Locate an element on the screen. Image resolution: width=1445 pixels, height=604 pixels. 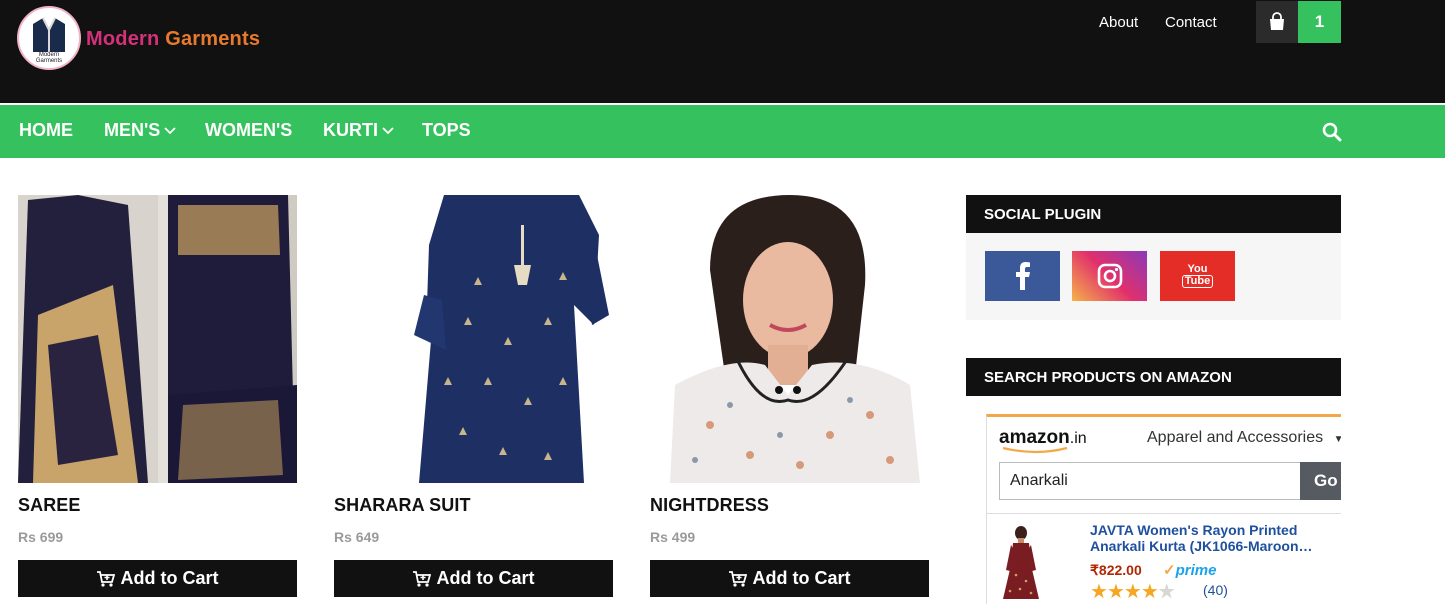
amazon-logo-suffix: .in is located at coordinates (1078, 438).